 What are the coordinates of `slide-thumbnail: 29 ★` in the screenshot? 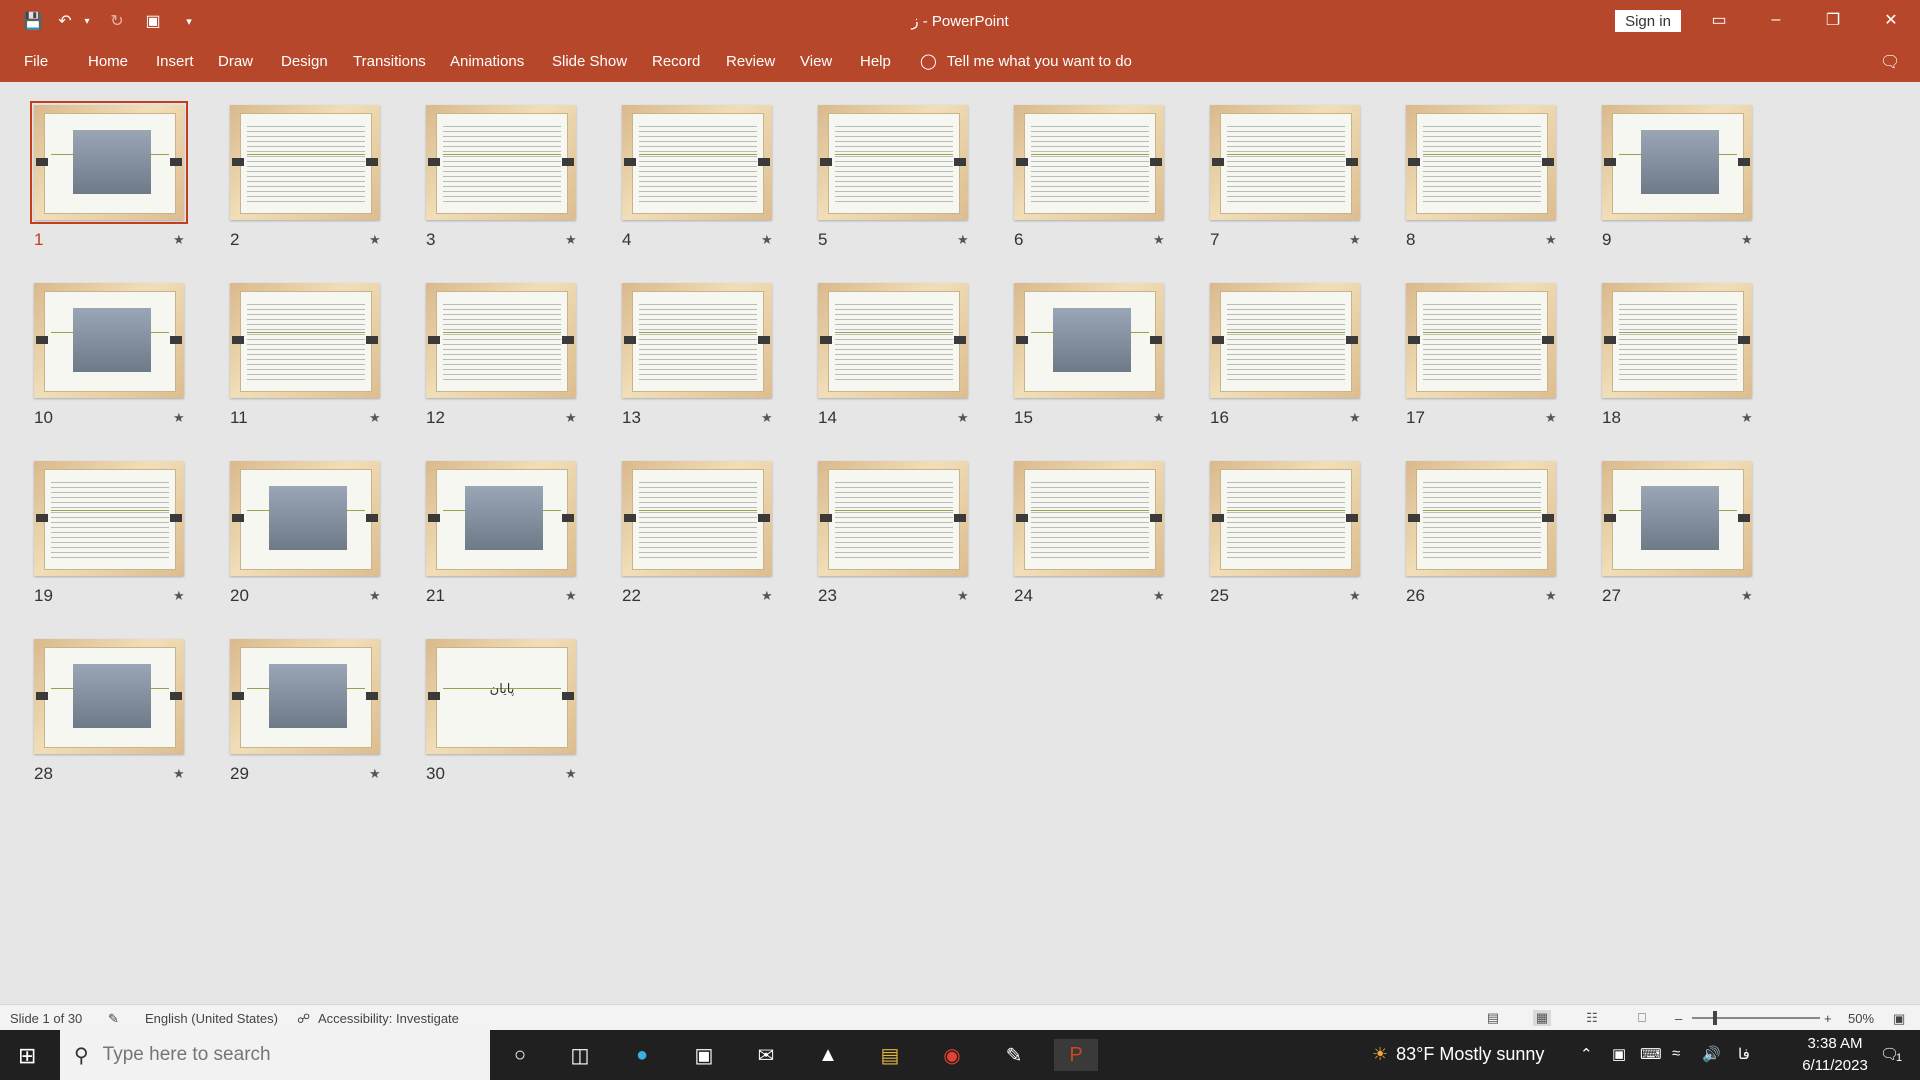 It's located at (305, 711).